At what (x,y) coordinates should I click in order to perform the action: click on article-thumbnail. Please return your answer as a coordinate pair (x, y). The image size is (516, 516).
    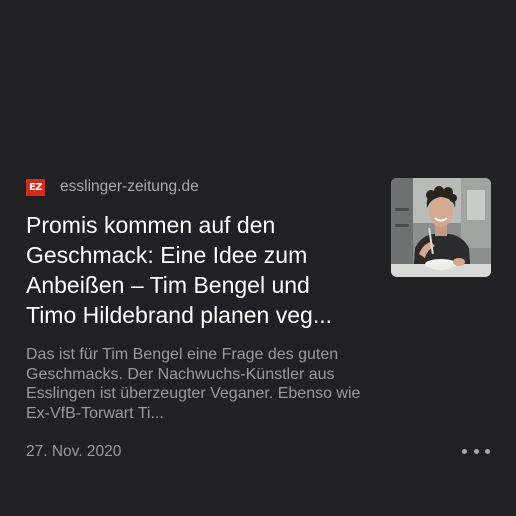
    Looking at the image, I should click on (441, 227).